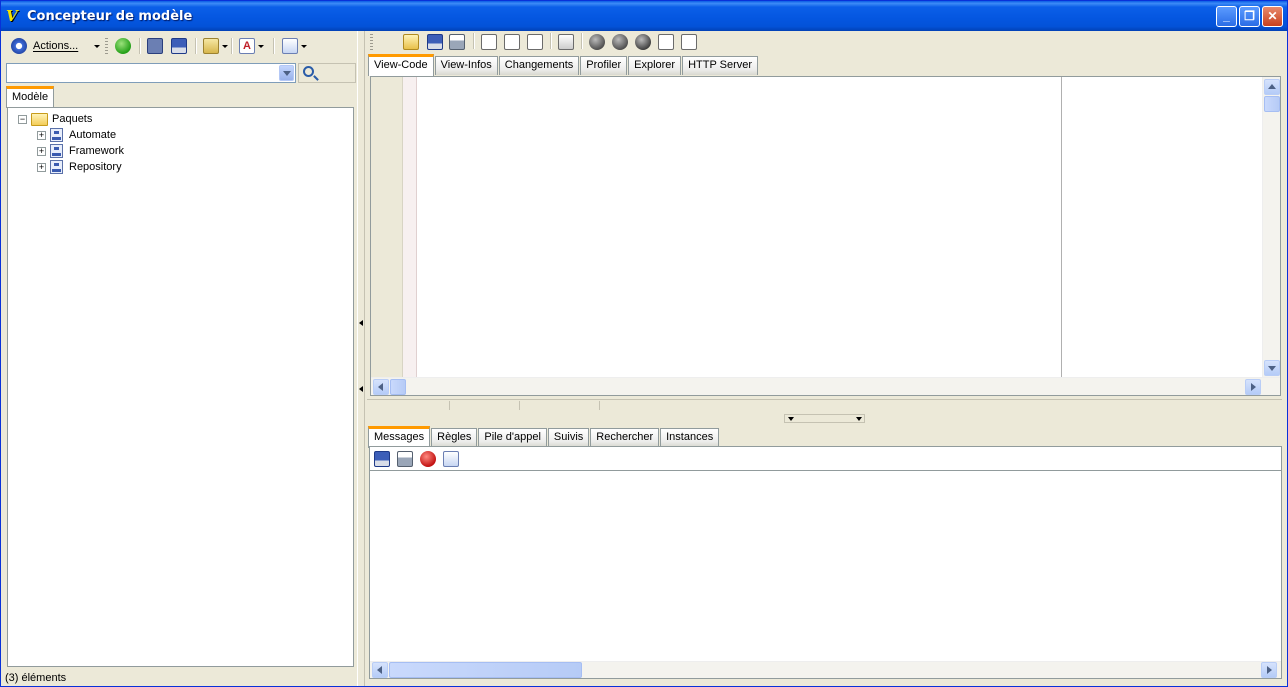 The width and height of the screenshot is (1288, 687). I want to click on save-all-button, so click(155, 46).